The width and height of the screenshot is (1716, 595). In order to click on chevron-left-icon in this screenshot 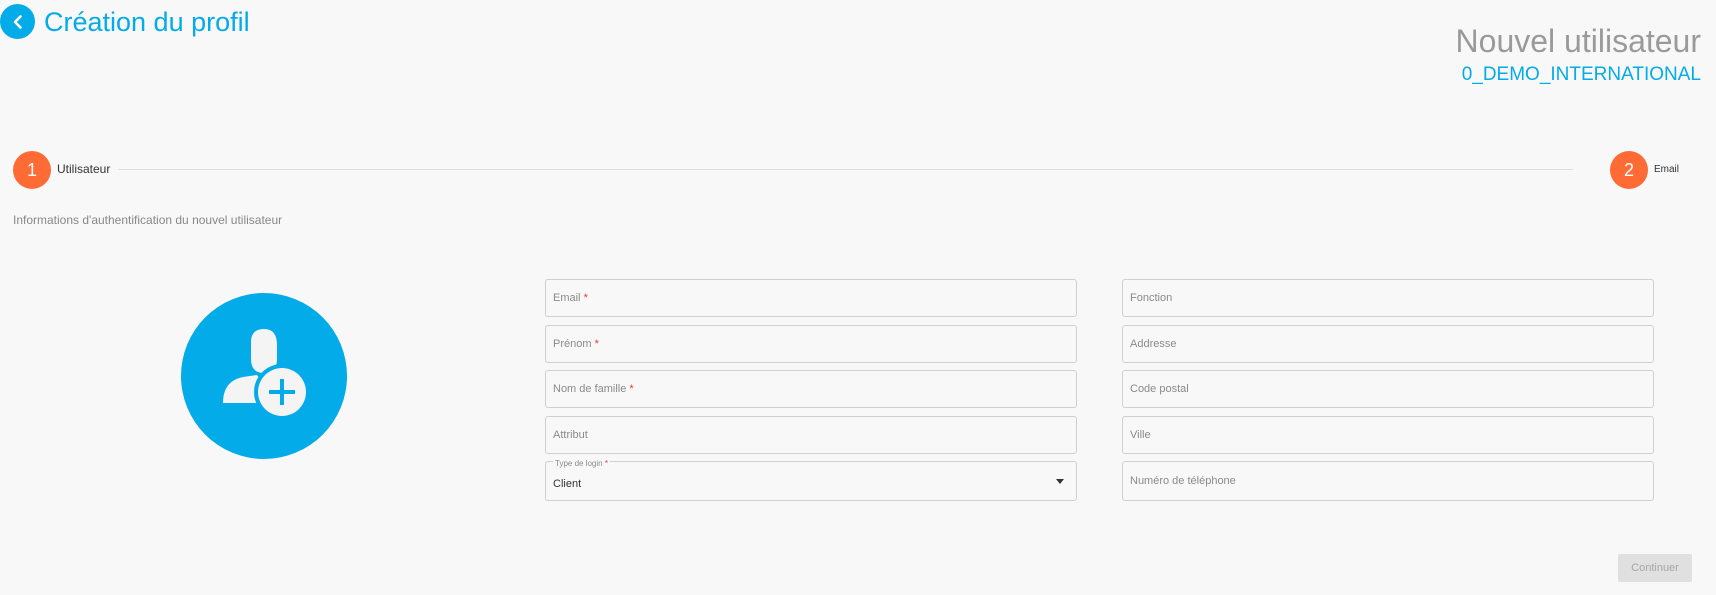, I will do `click(17, 21)`.